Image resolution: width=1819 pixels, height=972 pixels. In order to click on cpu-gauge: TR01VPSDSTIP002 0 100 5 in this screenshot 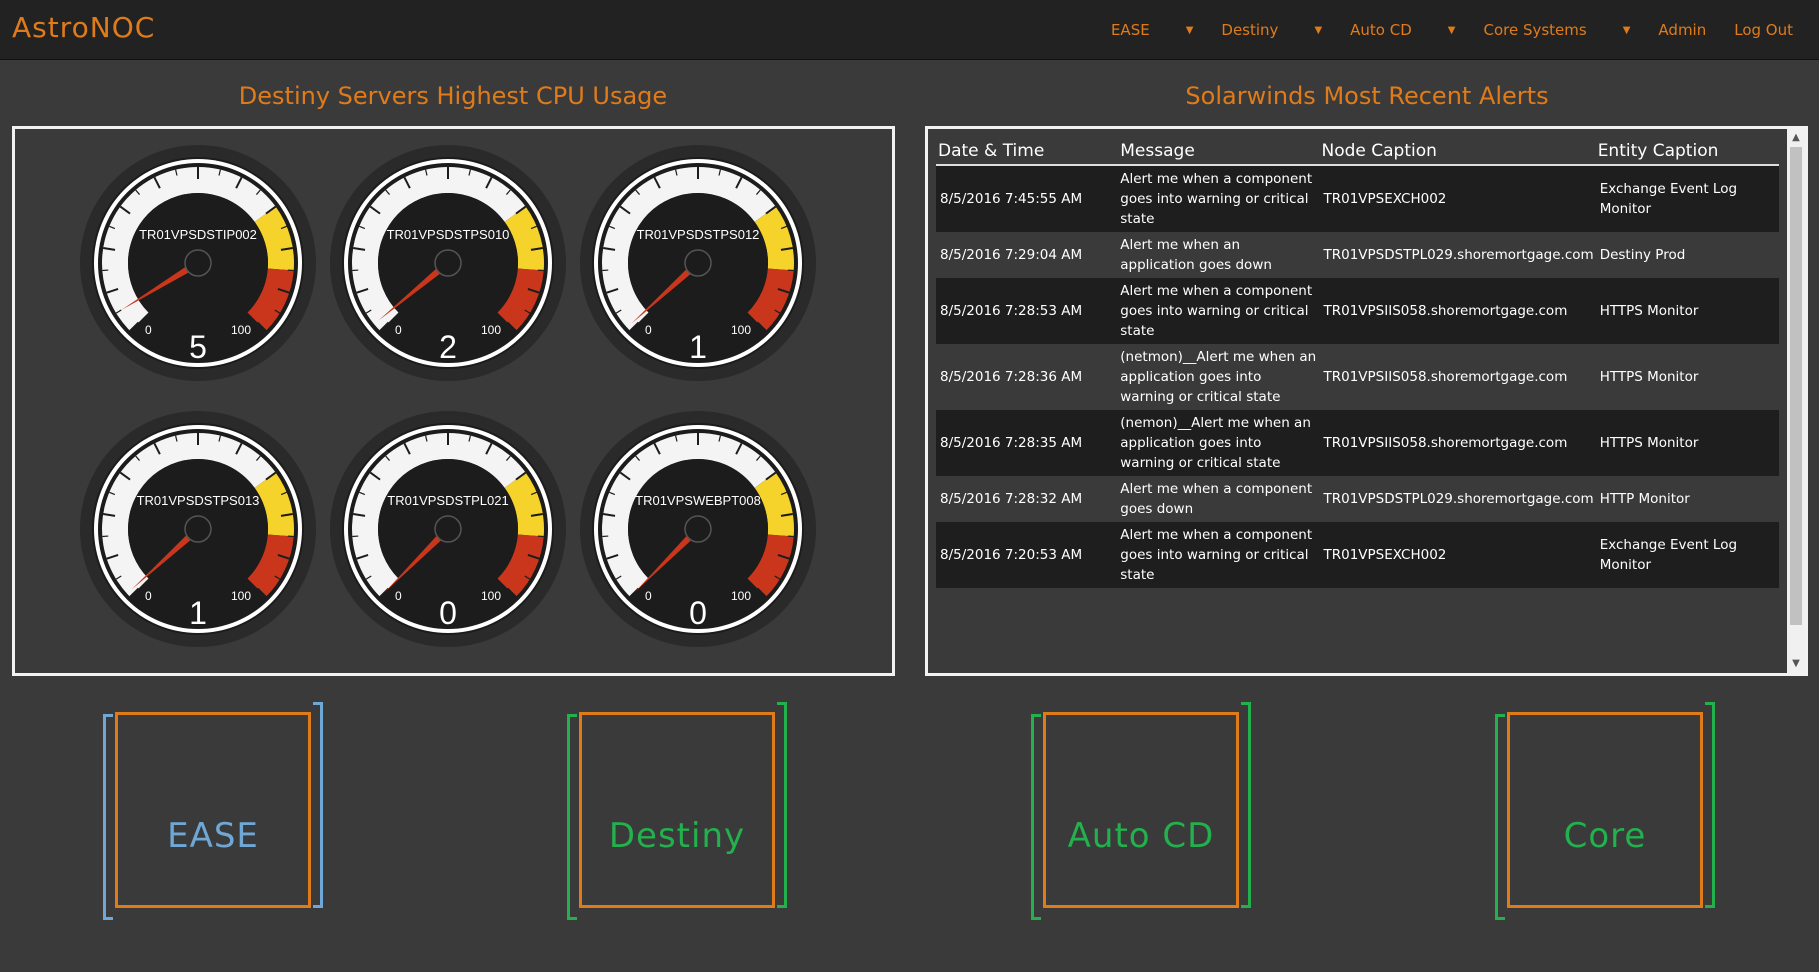, I will do `click(198, 263)`.